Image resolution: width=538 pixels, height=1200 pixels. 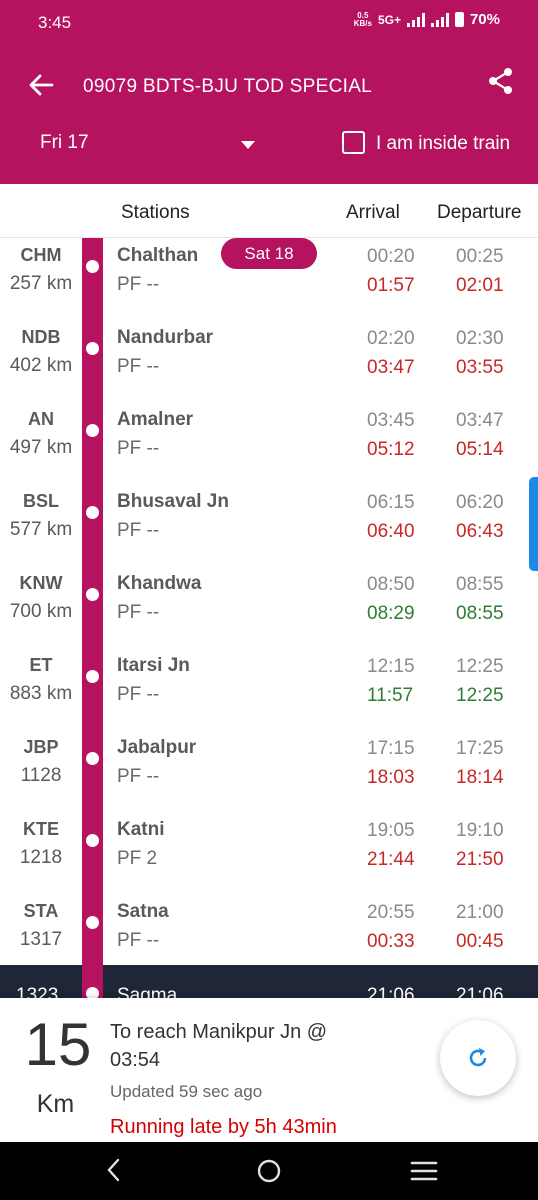 I want to click on share-icon, so click(x=501, y=81).